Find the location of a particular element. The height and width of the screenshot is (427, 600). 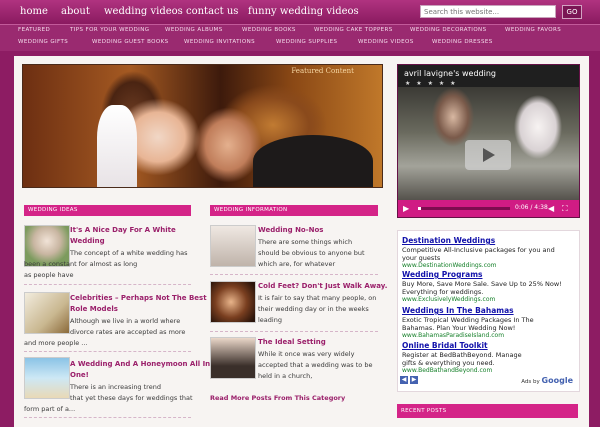

ads-brand: Google is located at coordinates (557, 380).